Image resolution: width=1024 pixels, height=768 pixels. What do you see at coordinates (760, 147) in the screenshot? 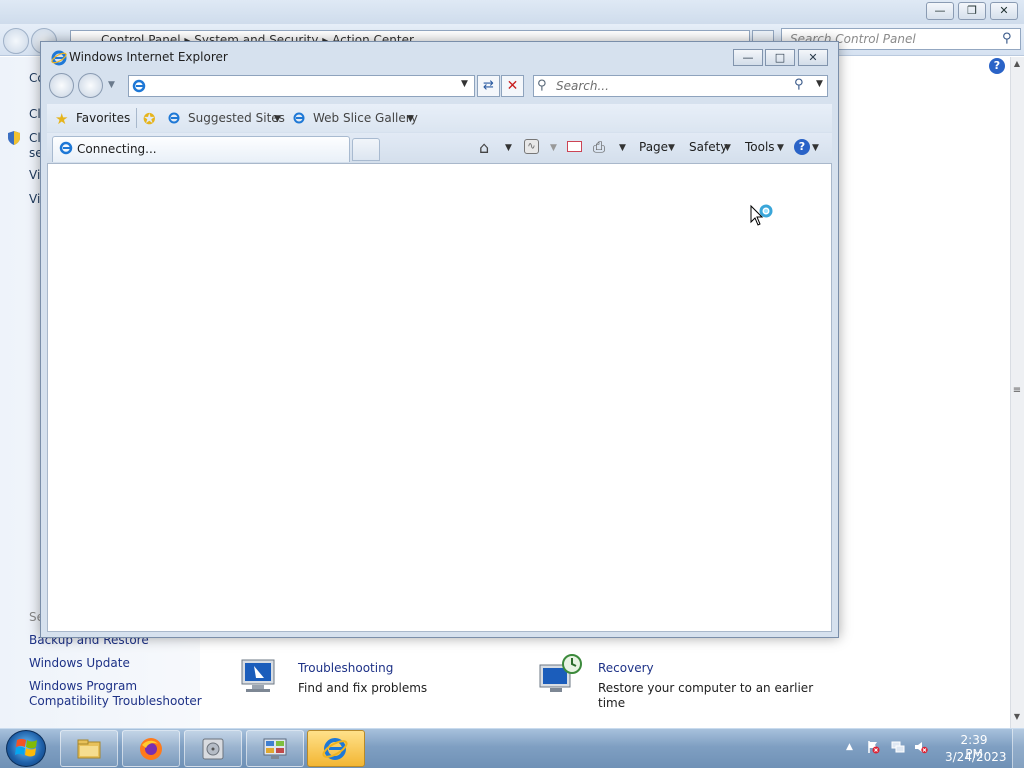
I see `tools-menu-button: Tools` at bounding box center [760, 147].